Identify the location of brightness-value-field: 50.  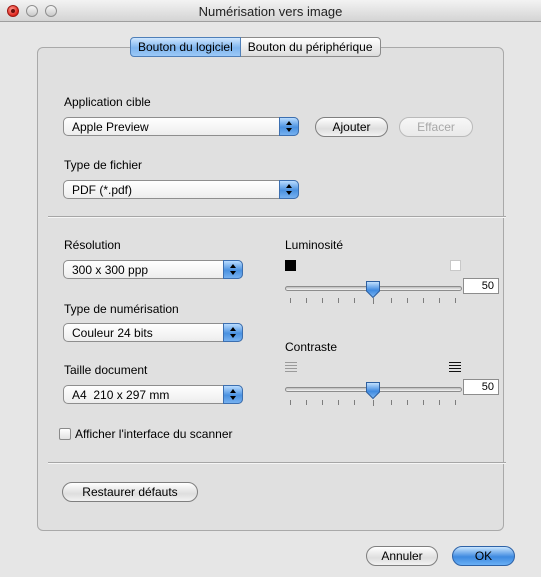
(481, 286).